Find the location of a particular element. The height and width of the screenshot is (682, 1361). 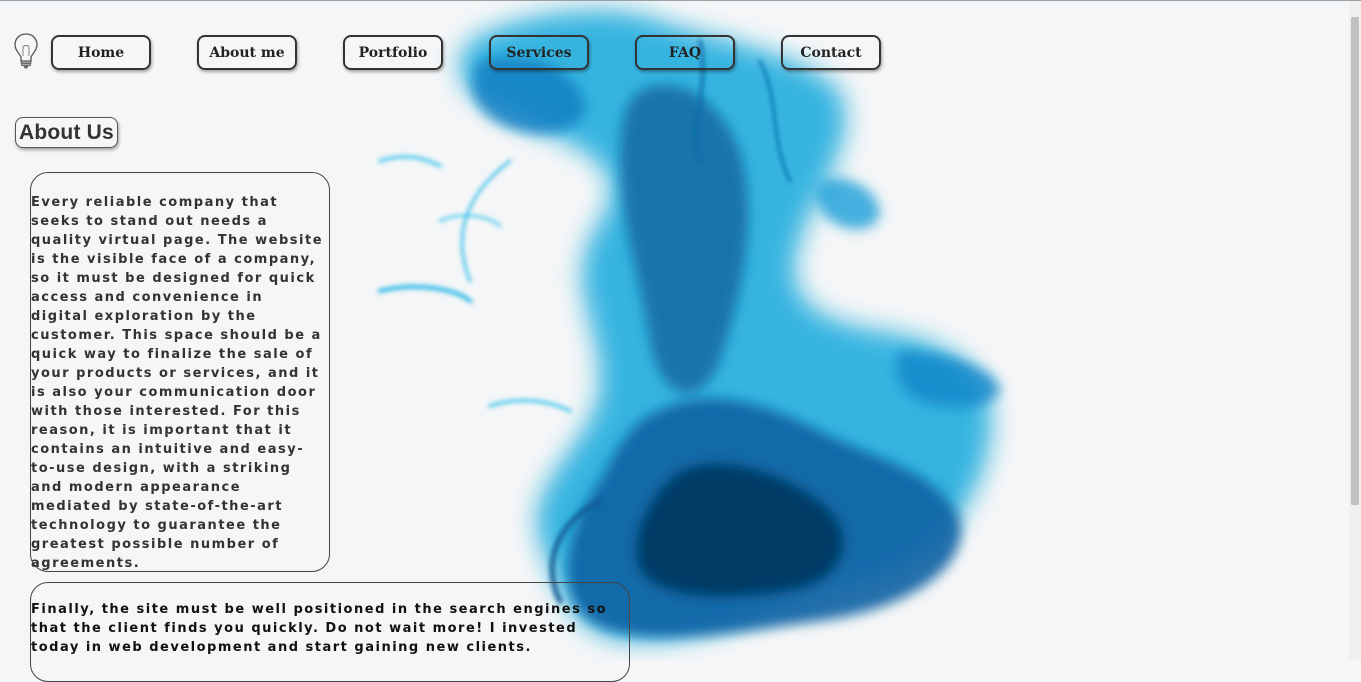

nav-about-me-button: About me is located at coordinates (247, 52).